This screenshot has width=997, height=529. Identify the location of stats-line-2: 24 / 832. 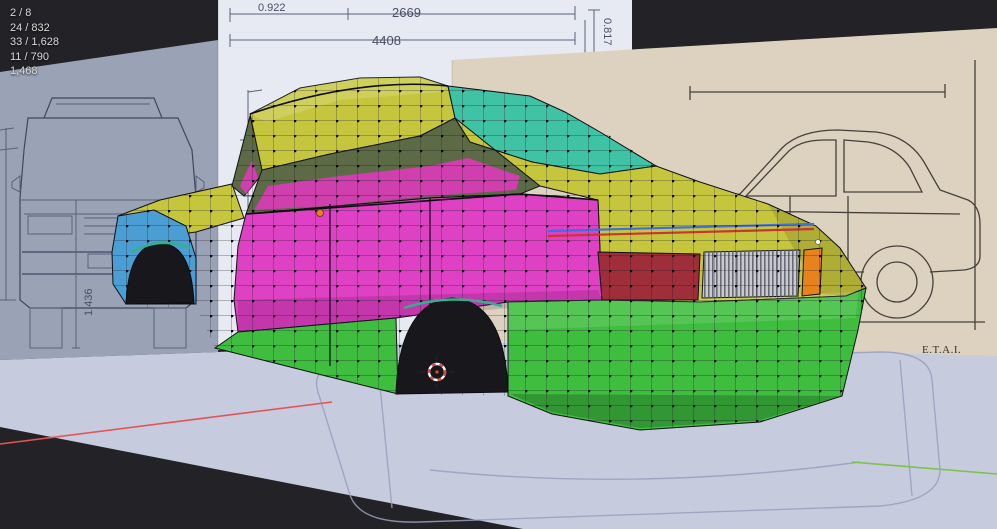
(30, 27).